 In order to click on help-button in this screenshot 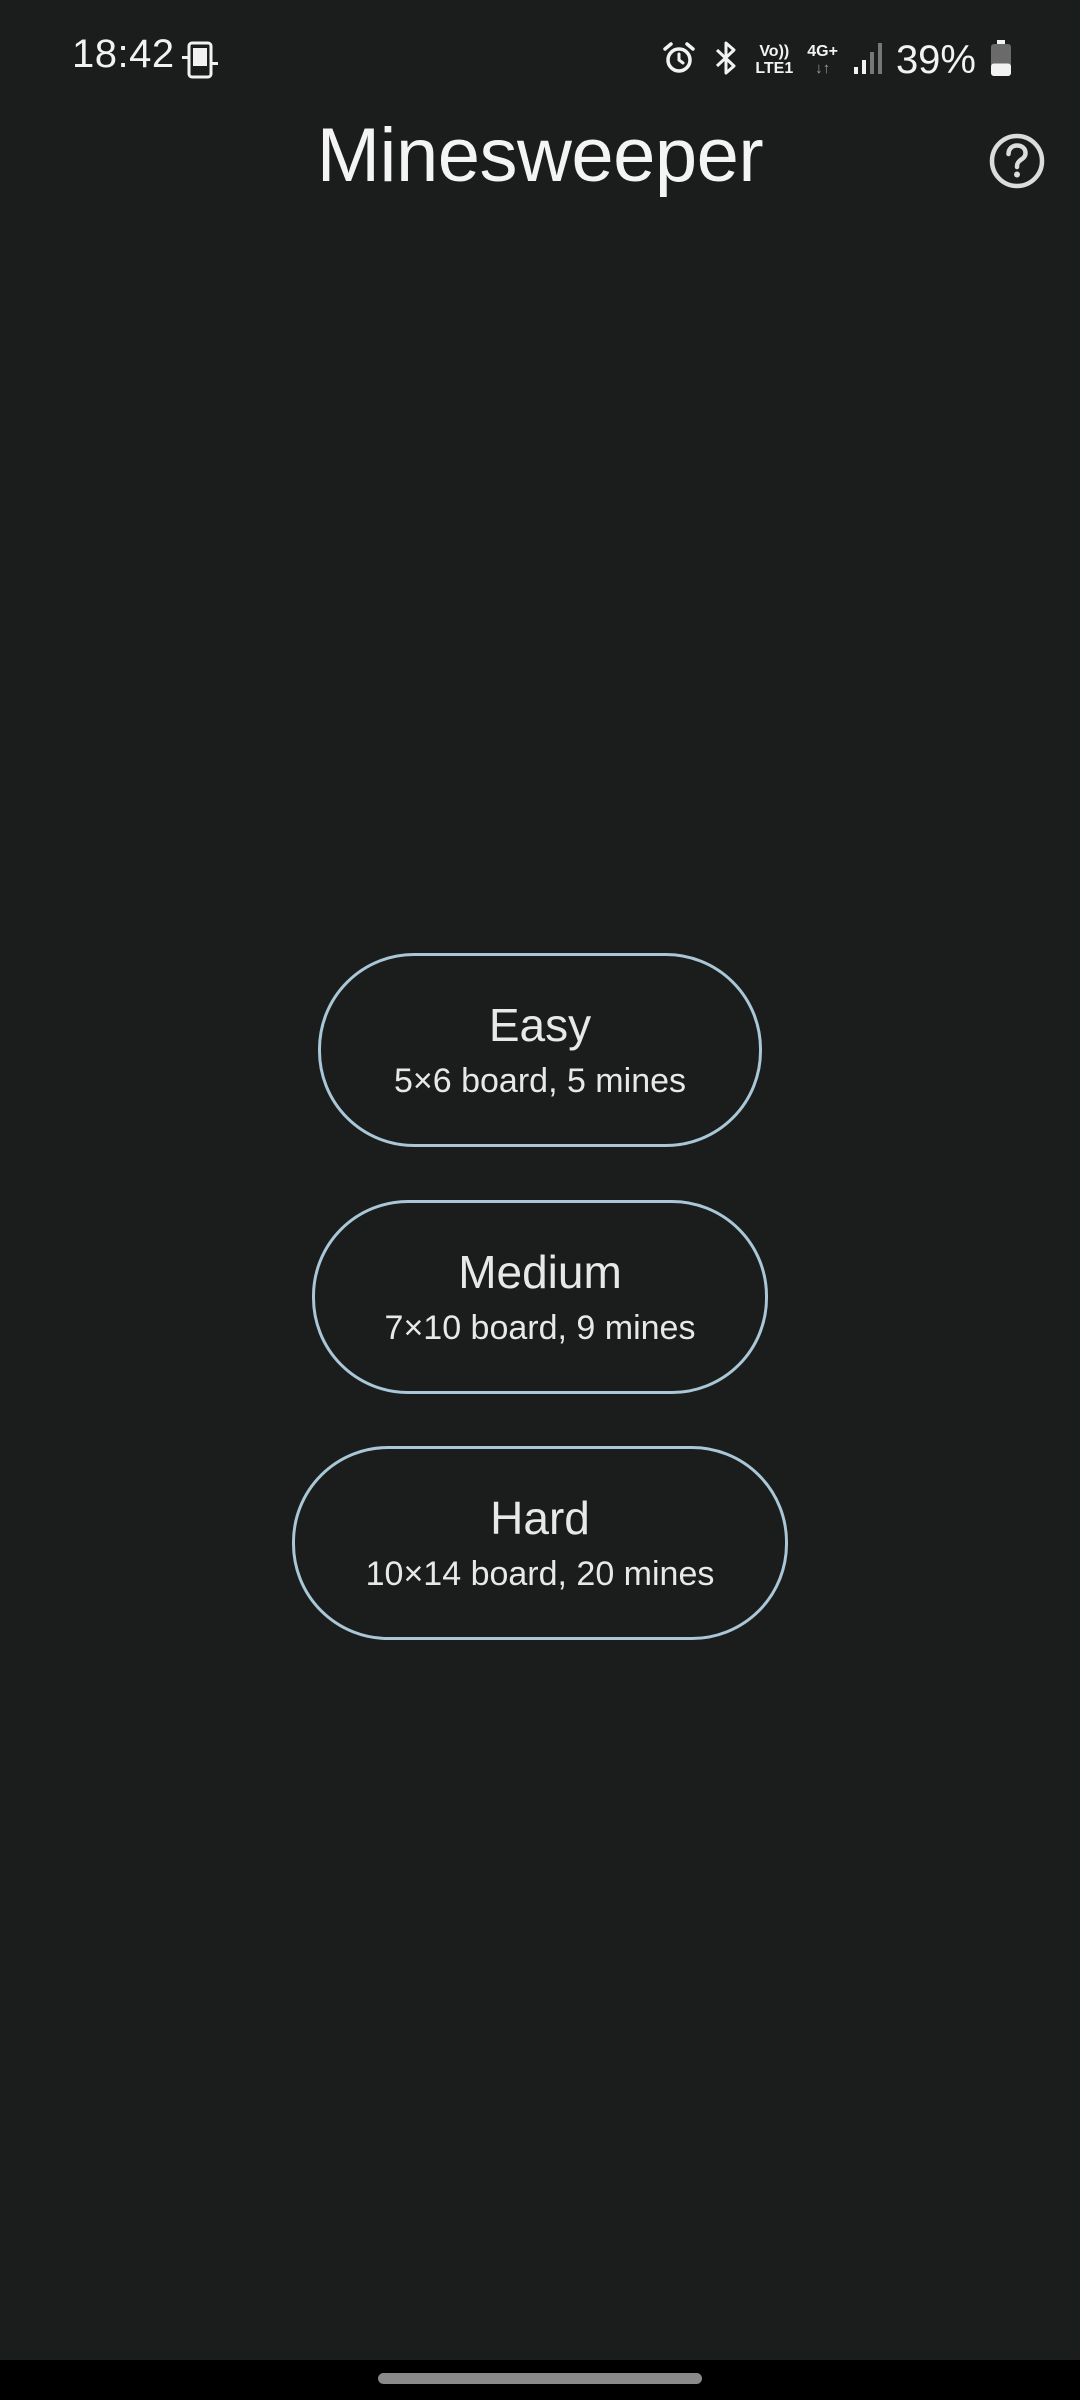, I will do `click(1017, 161)`.